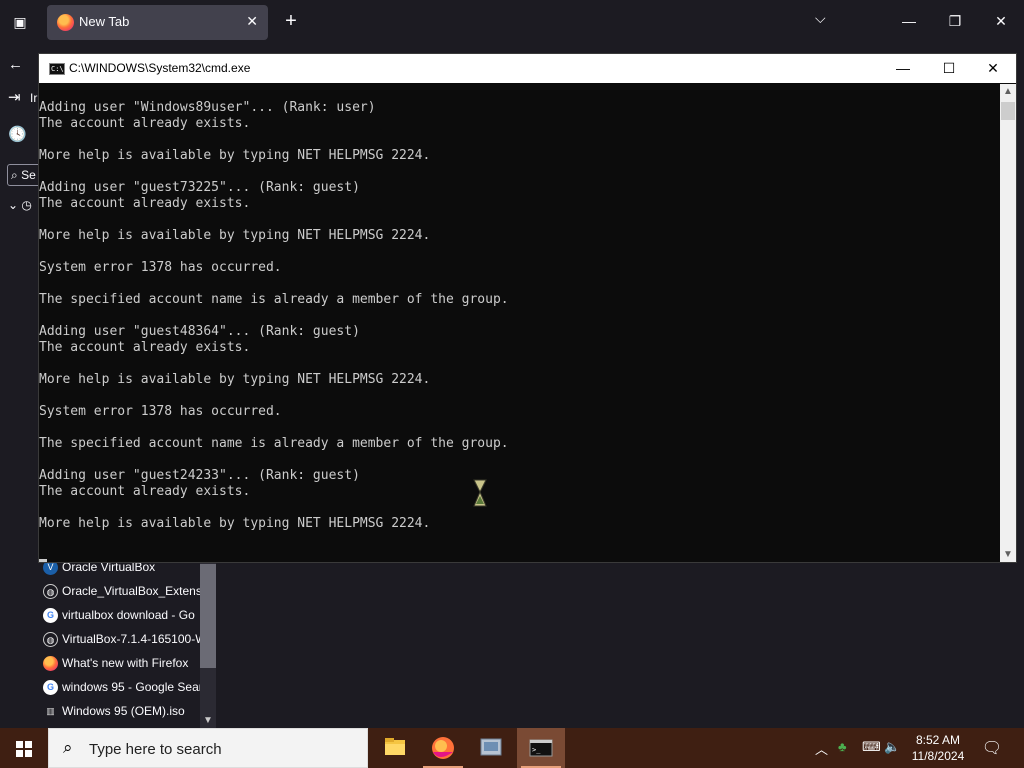  What do you see at coordinates (480, 493) in the screenshot?
I see `hourglass-cursor-icon` at bounding box center [480, 493].